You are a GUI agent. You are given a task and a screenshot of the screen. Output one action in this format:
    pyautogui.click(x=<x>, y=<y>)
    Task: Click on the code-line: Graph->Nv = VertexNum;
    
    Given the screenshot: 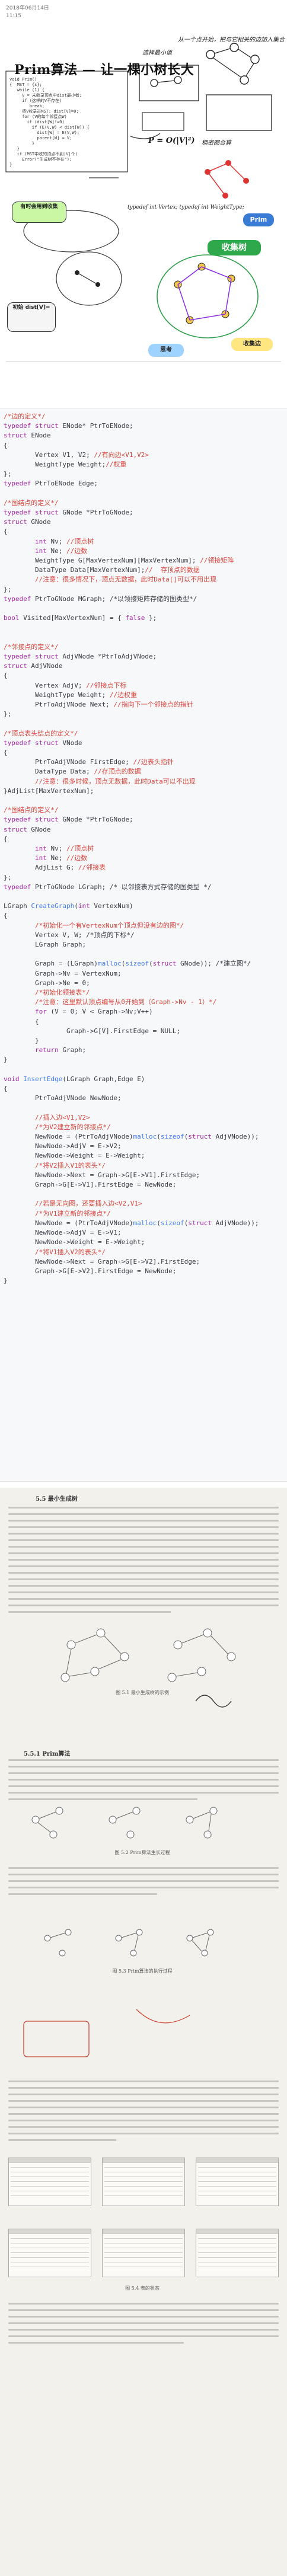 What is the action you would take?
    pyautogui.click(x=63, y=973)
    